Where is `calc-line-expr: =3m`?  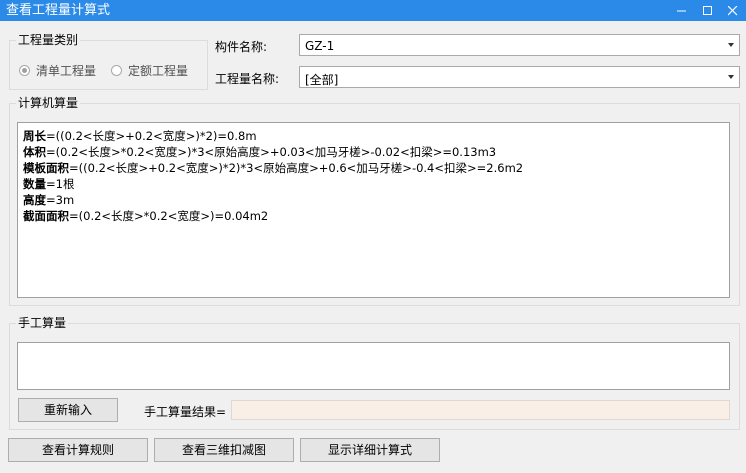 calc-line-expr: =3m is located at coordinates (60, 200).